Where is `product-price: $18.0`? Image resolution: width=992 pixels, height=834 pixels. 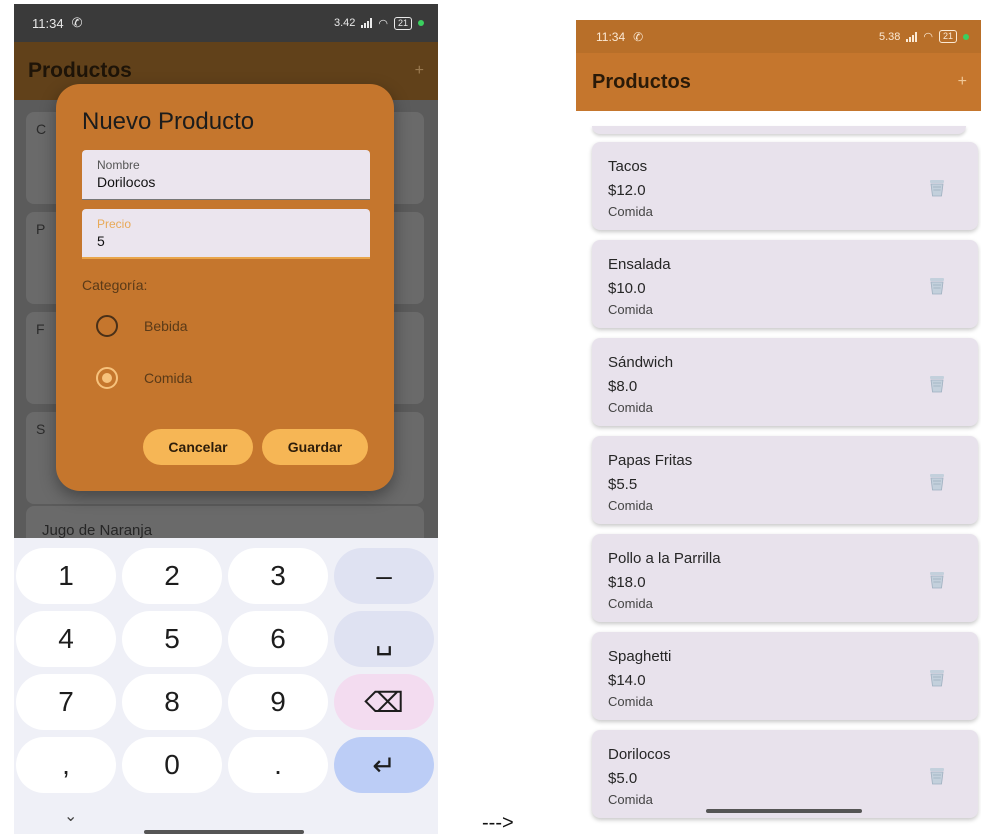
product-price: $18.0 is located at coordinates (627, 582).